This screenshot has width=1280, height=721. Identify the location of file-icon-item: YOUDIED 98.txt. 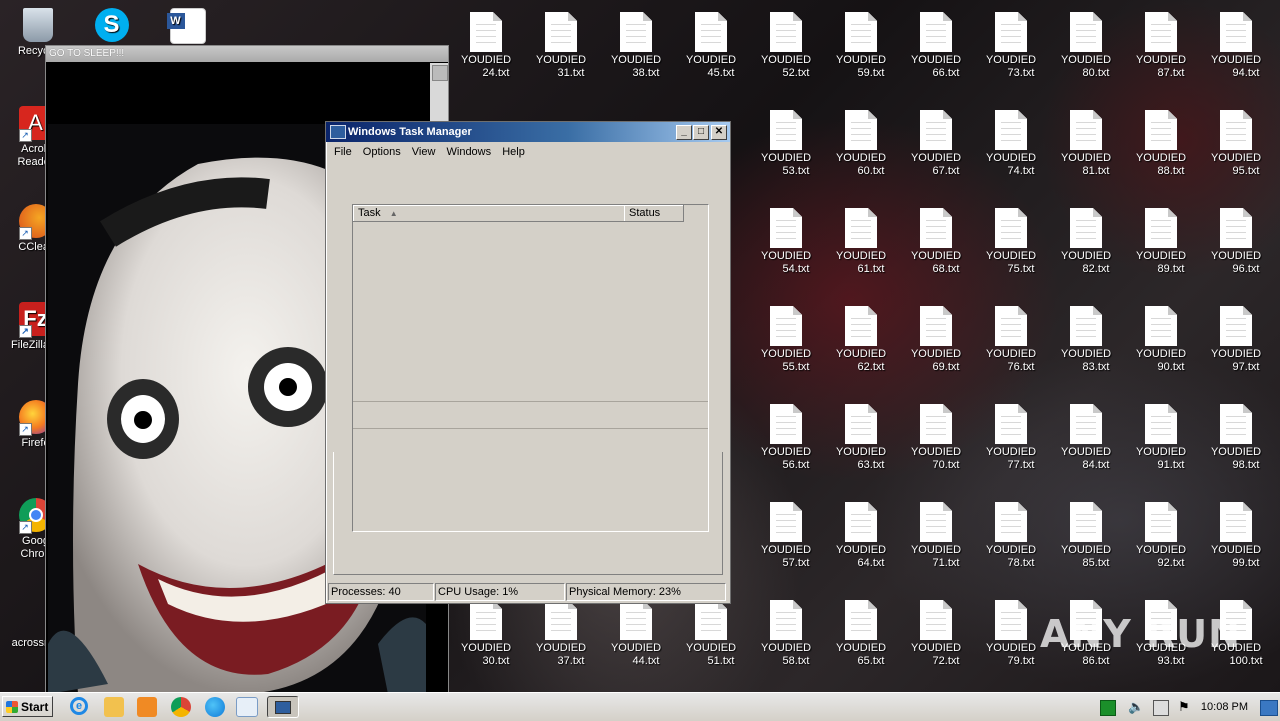
(1236, 438).